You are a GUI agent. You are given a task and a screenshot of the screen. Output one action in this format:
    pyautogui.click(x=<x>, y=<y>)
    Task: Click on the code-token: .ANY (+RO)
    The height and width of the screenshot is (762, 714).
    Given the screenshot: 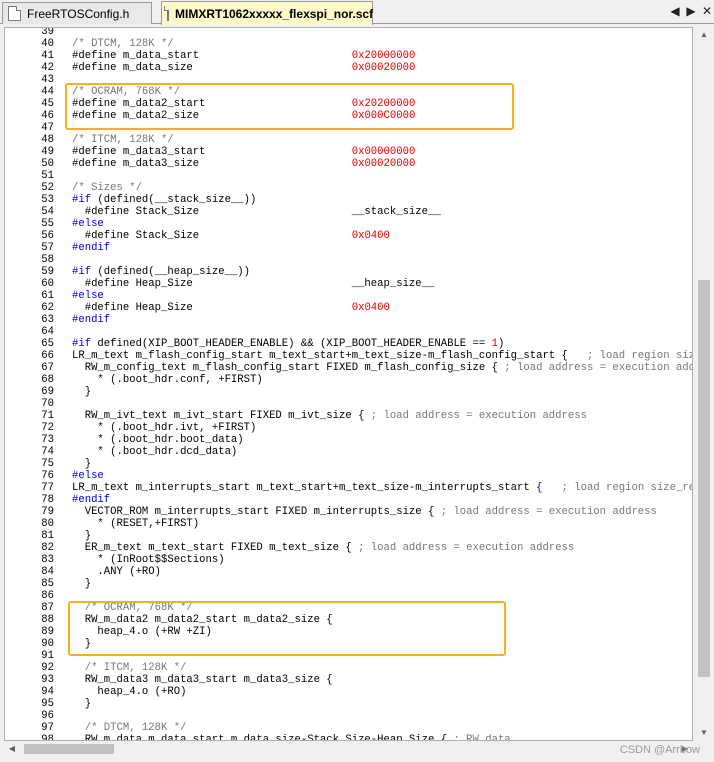 What is the action you would take?
    pyautogui.click(x=117, y=572)
    